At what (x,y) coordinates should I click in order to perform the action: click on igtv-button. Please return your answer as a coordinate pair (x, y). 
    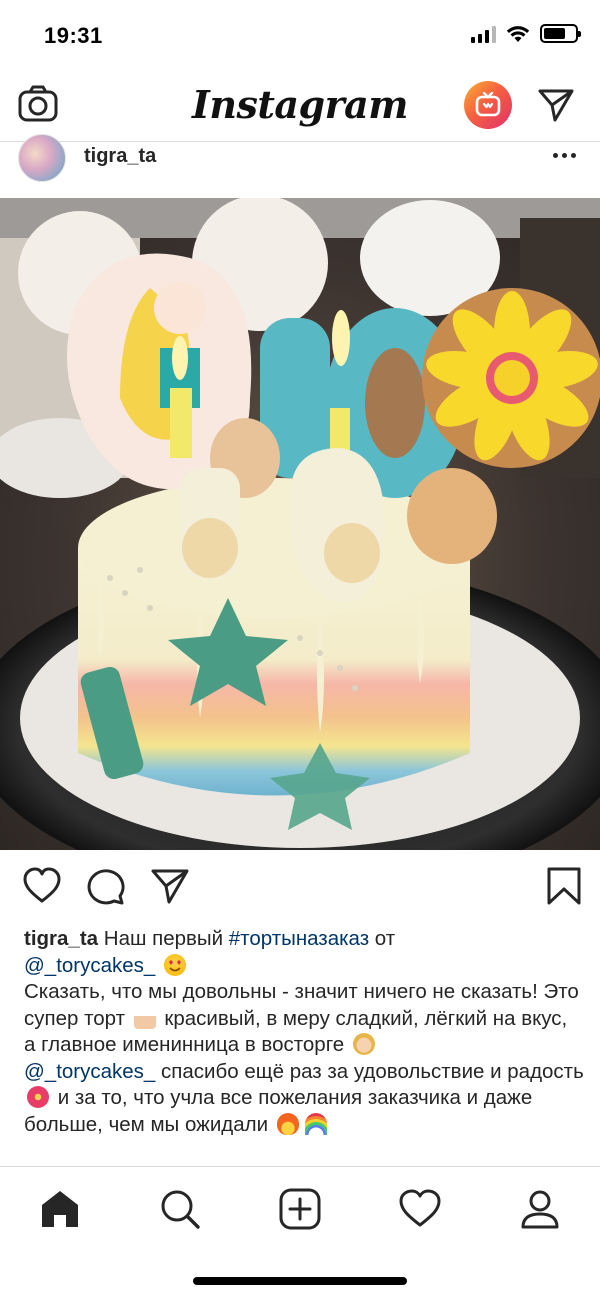
    Looking at the image, I should click on (488, 105).